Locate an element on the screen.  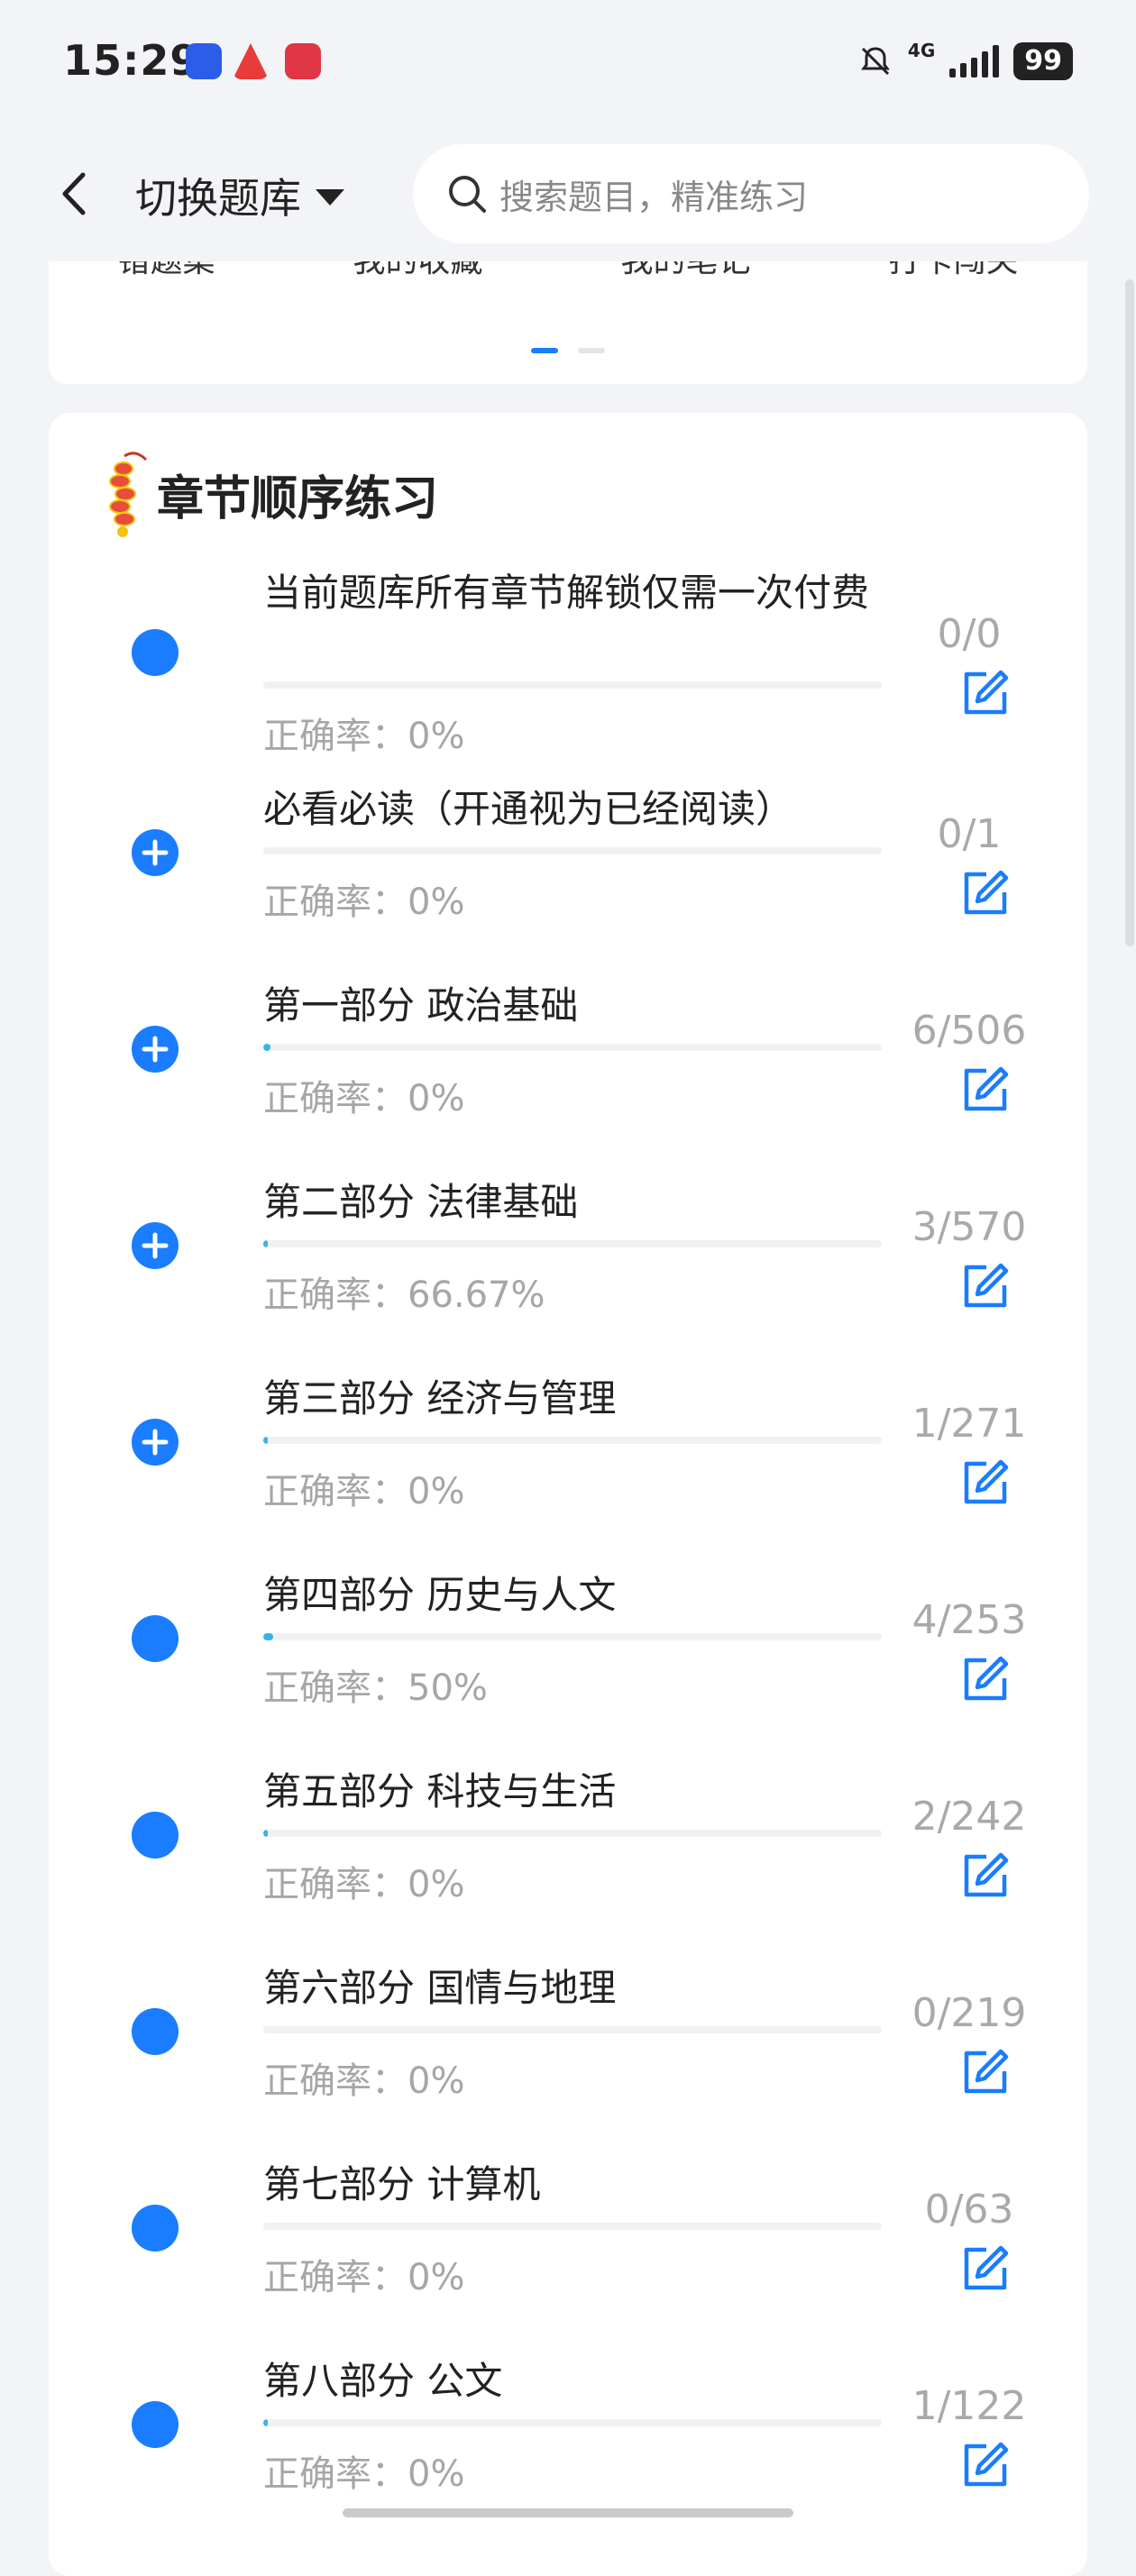
chapter-count: 1/271 is located at coordinates (970, 1424).